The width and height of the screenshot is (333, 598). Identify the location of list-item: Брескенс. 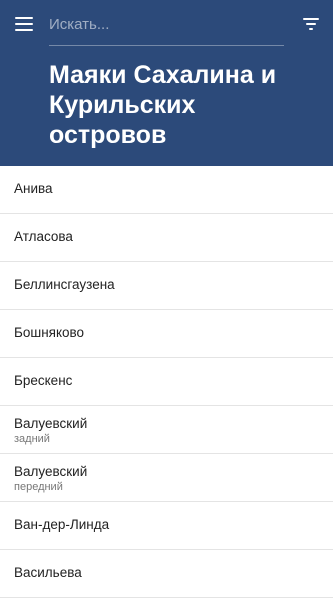
(166, 382).